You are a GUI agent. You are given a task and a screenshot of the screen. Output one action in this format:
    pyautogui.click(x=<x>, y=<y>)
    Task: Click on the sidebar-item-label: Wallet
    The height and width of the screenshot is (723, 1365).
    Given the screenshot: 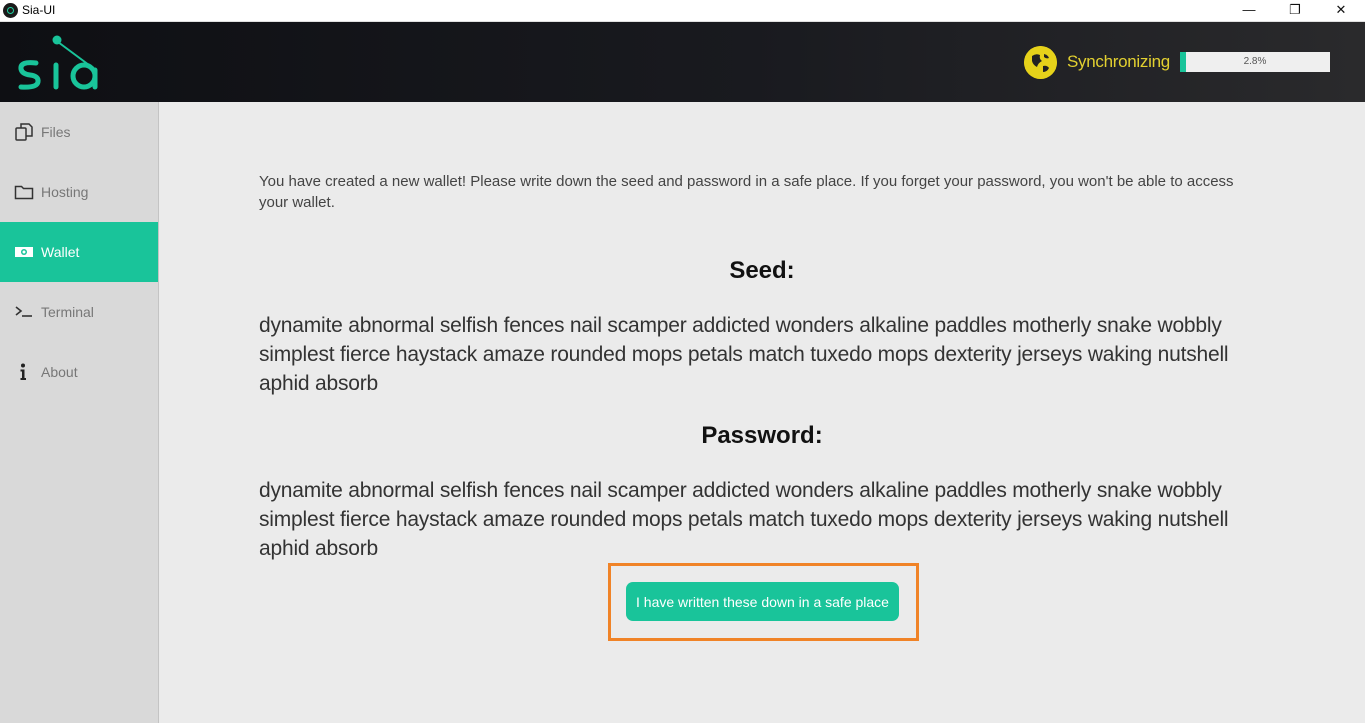 What is the action you would take?
    pyautogui.click(x=60, y=252)
    